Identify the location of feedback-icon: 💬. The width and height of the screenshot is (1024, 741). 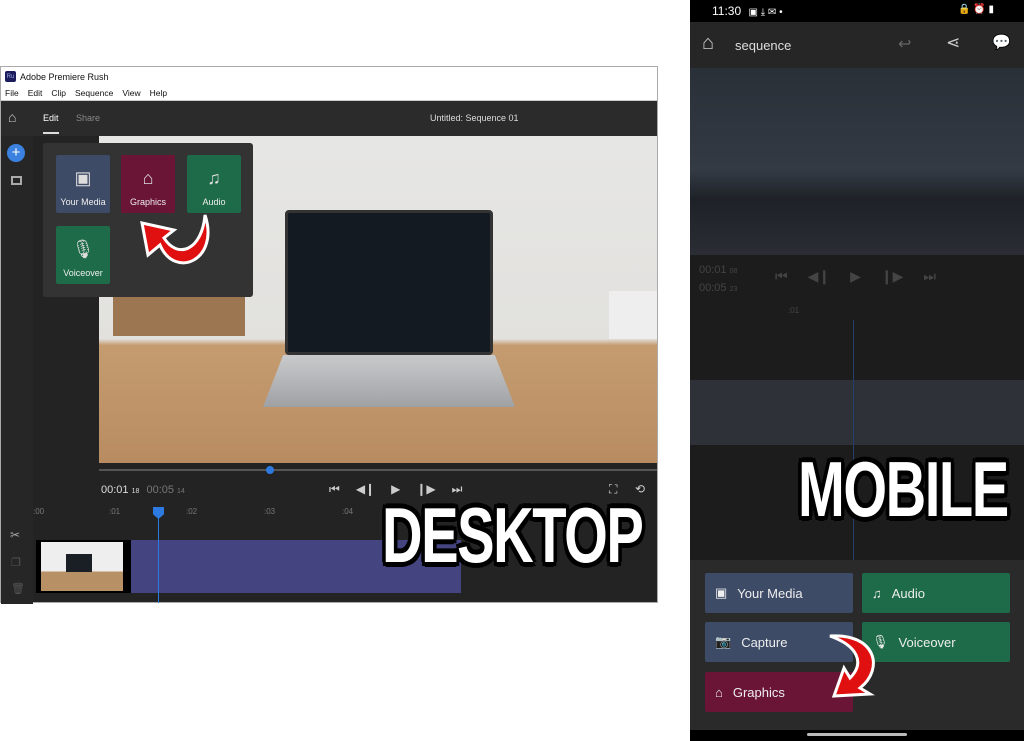
(1001, 42).